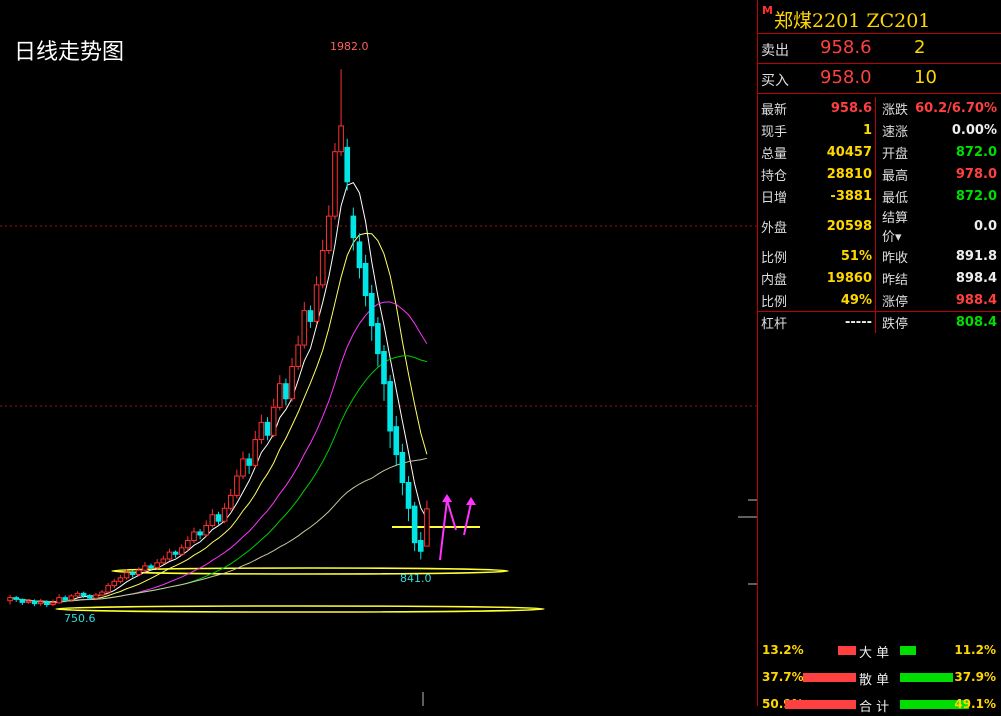 This screenshot has height=716, width=1001. What do you see at coordinates (471, 501) in the screenshot?
I see `trend-arrow-head` at bounding box center [471, 501].